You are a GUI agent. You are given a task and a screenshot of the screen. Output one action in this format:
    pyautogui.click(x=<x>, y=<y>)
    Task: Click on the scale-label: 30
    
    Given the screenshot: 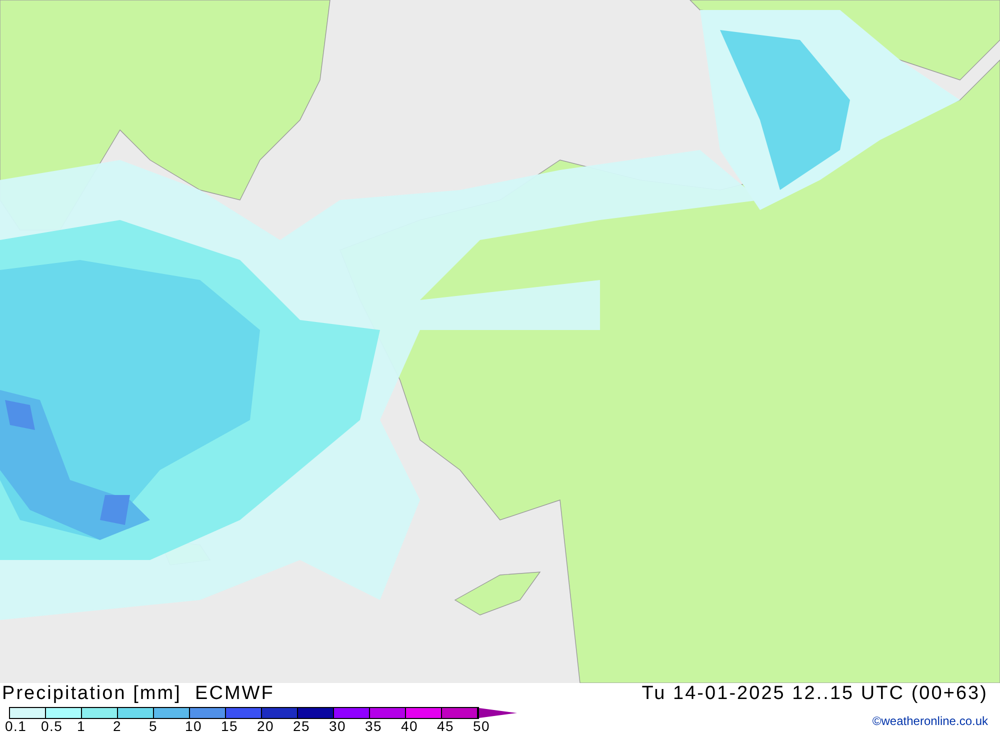 What is the action you would take?
    pyautogui.click(x=337, y=725)
    